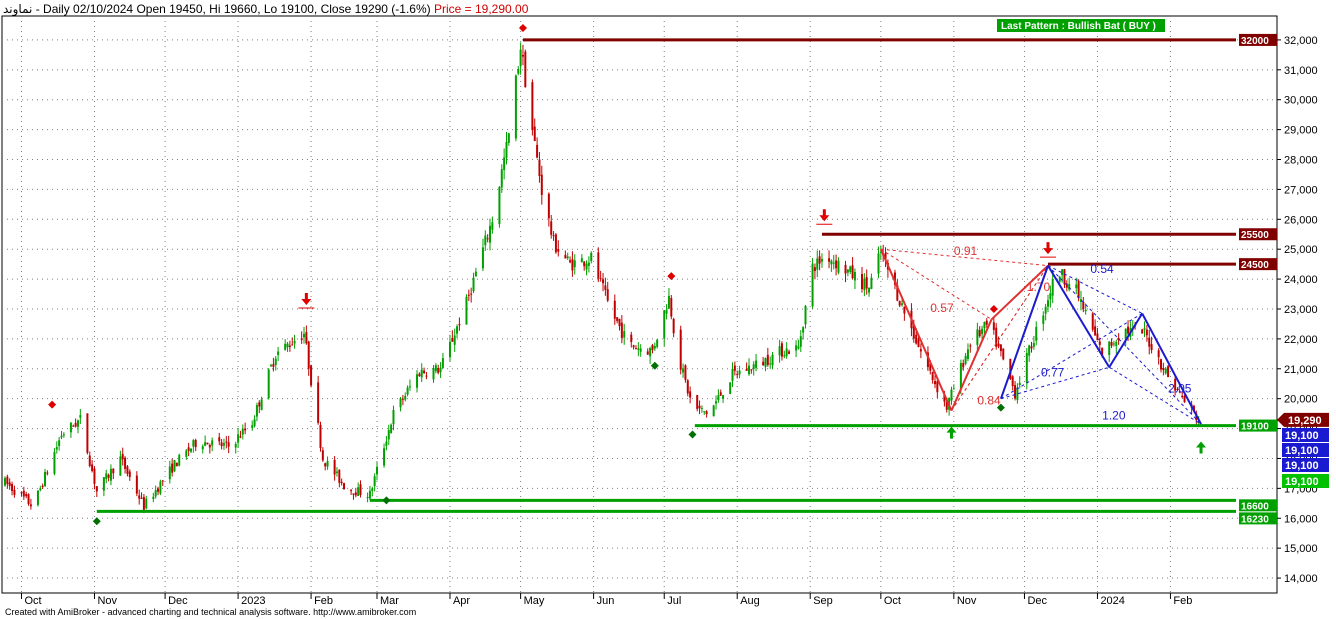 Image resolution: width=1336 pixels, height=619 pixels. Describe the element at coordinates (1301, 71) in the screenshot. I see `y-tick-label: 31,000` at that location.